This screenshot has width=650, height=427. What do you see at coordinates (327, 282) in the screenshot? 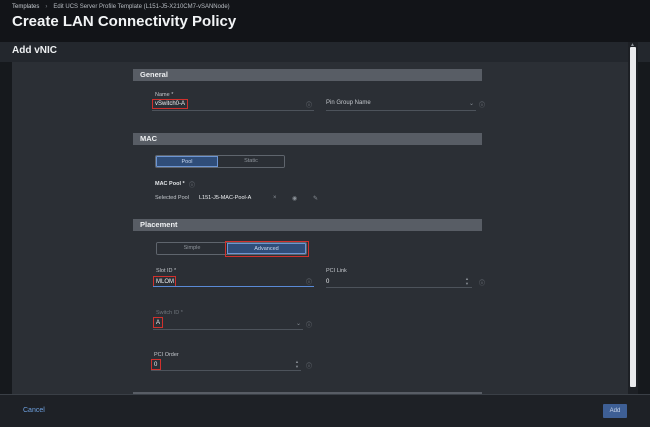
I see `pci-link-input: 0` at bounding box center [327, 282].